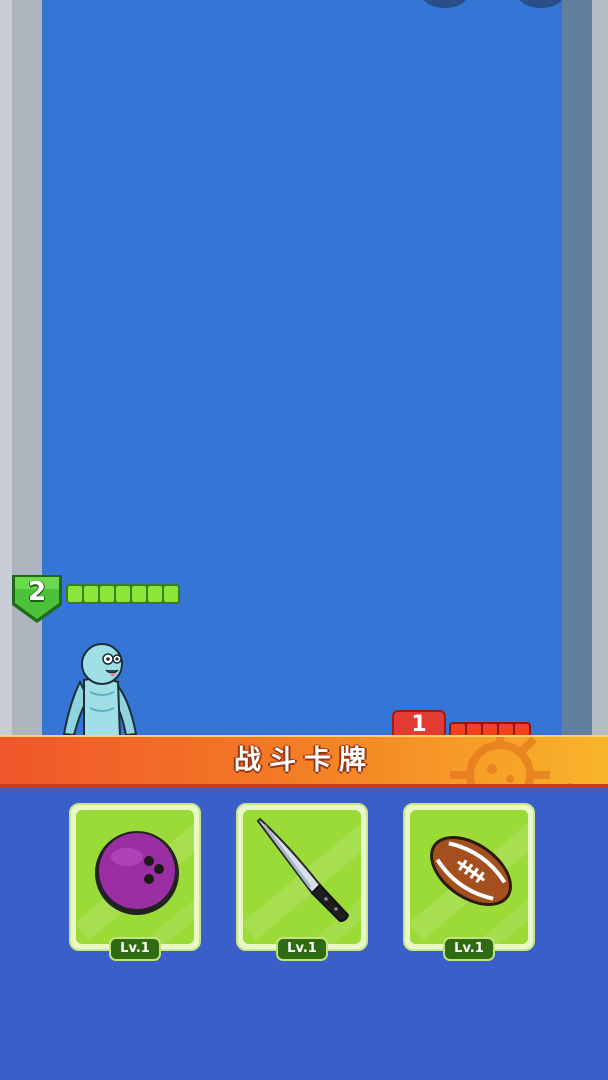 This screenshot has width=608, height=1080. I want to click on player-level-badge: 2, so click(37, 598).